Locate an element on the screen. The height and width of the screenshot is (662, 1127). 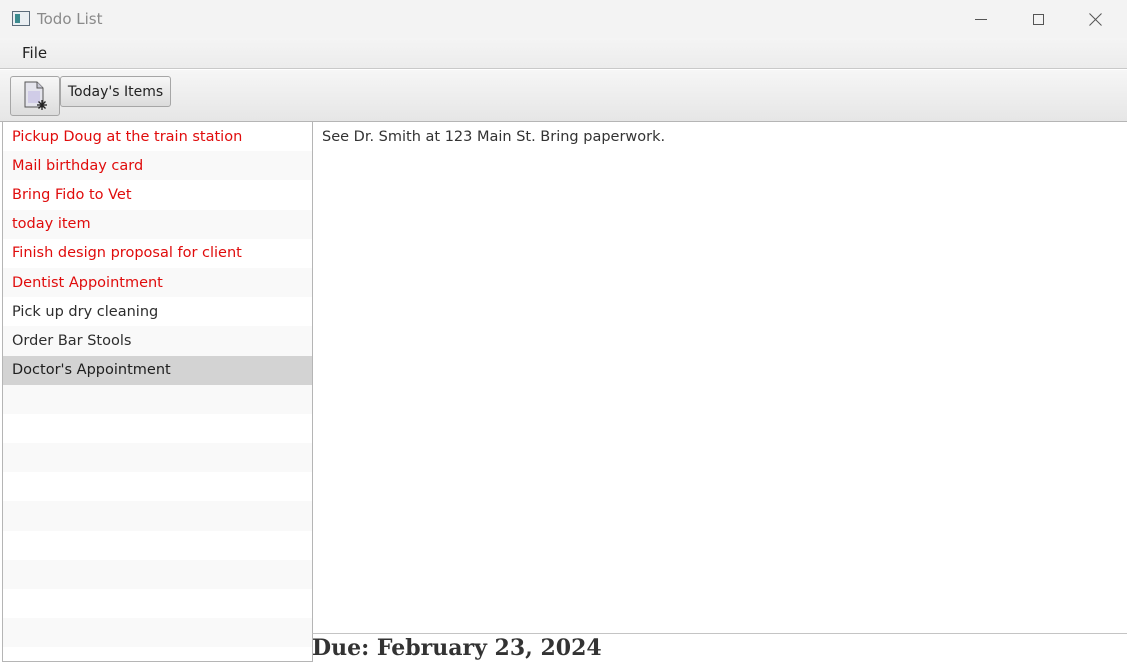
todo-list-item: Pickup Doug at the train station is located at coordinates (157, 136).